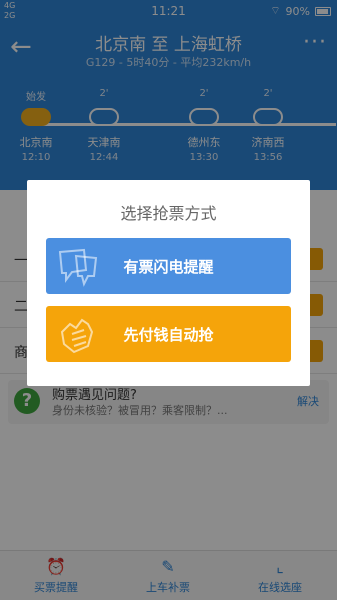 The image size is (337, 600). I want to click on auto-grab-button: 先付钱自动抢, so click(168, 334).